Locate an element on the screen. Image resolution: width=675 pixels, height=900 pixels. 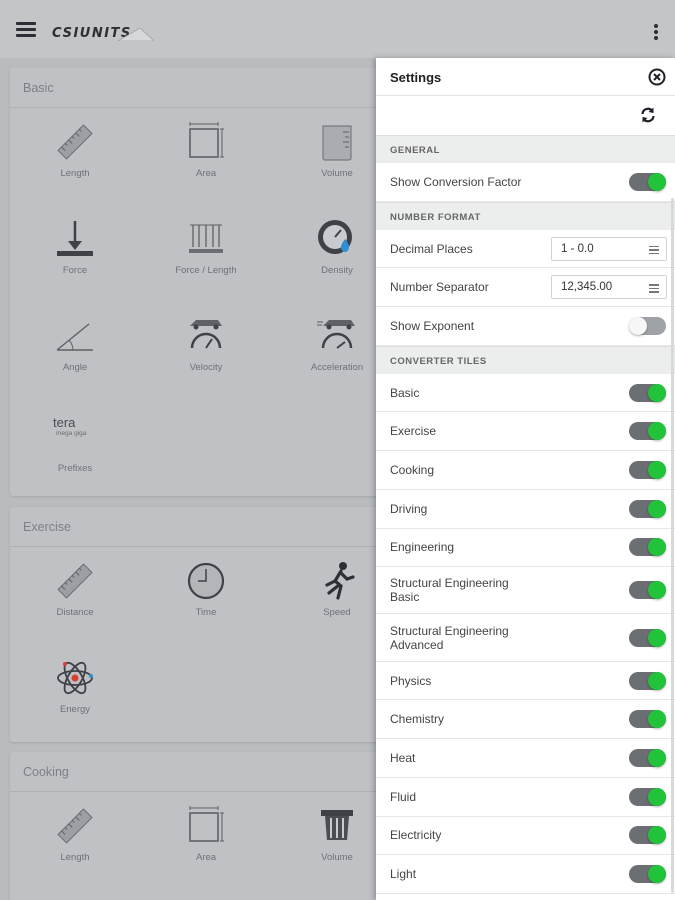
setting-tile-basic: Basic is located at coordinates (525, 393).